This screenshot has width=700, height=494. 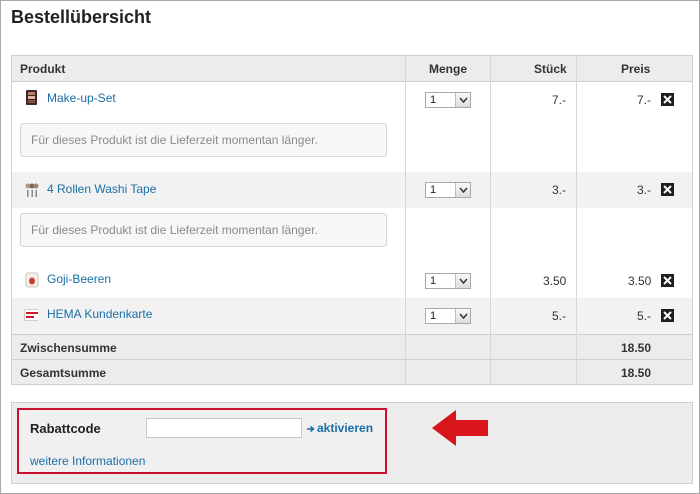 I want to click on line-price: 3.-, so click(x=644, y=190).